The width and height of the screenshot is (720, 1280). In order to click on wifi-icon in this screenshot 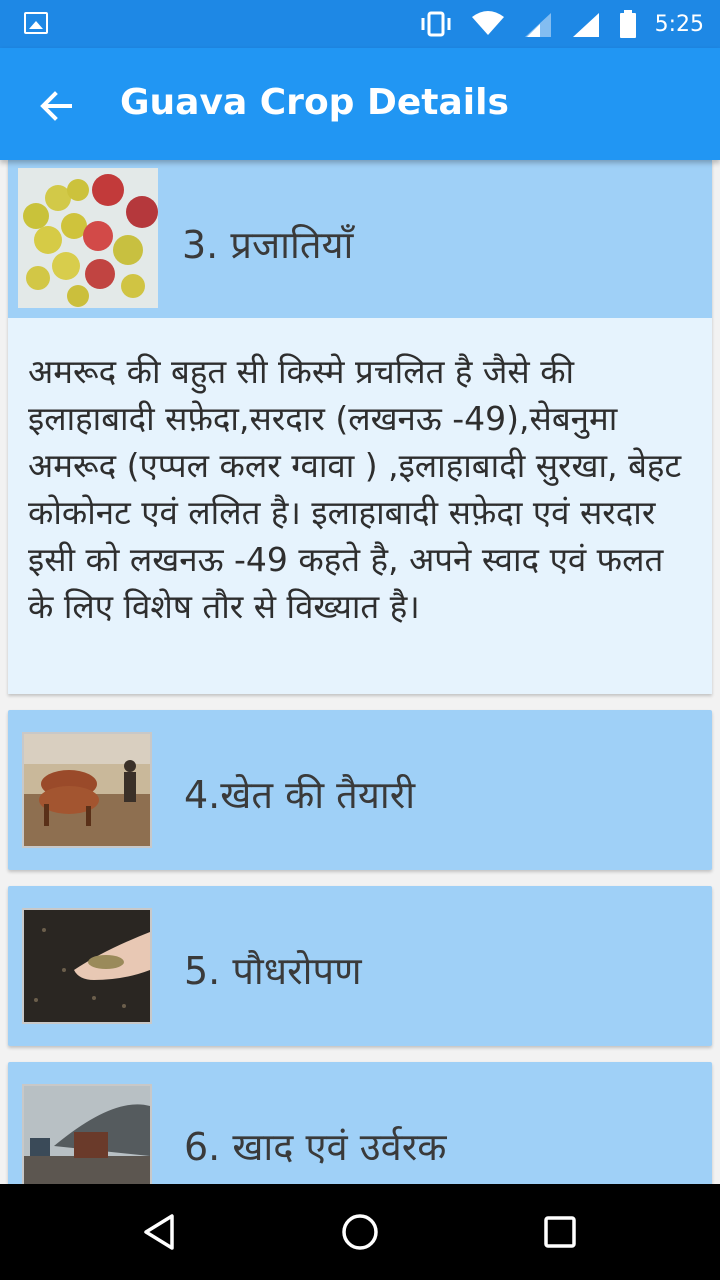, I will do `click(487, 23)`.